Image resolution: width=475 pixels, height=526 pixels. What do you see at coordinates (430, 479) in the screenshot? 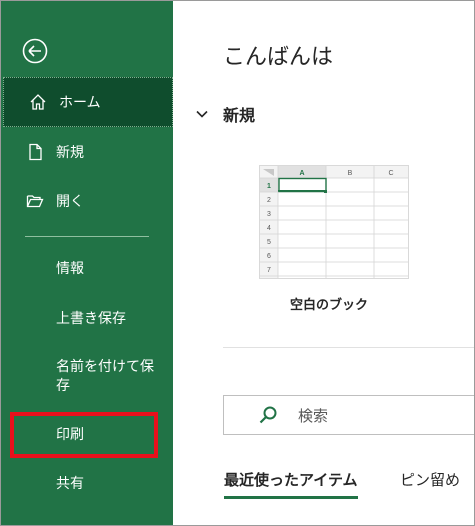
I see `tab-pinned: ピン留め` at bounding box center [430, 479].